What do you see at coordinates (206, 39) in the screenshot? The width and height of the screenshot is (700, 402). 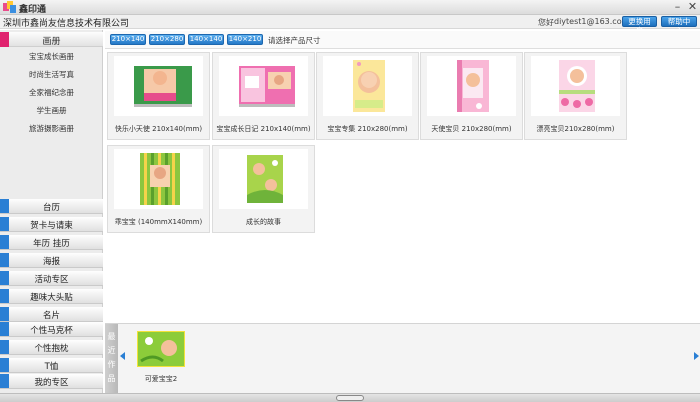 I see `tab-size-140x140: 140×140` at bounding box center [206, 39].